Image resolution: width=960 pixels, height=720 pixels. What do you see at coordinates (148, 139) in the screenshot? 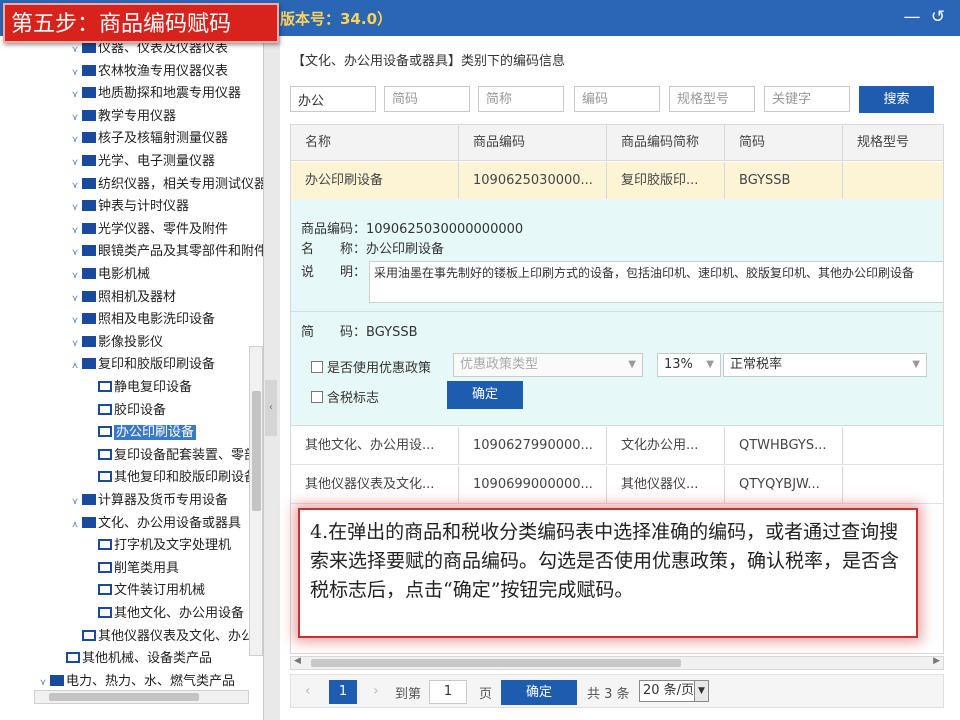
I see `tree-item: ⋎ 核子及核辐射测量仪器` at bounding box center [148, 139].